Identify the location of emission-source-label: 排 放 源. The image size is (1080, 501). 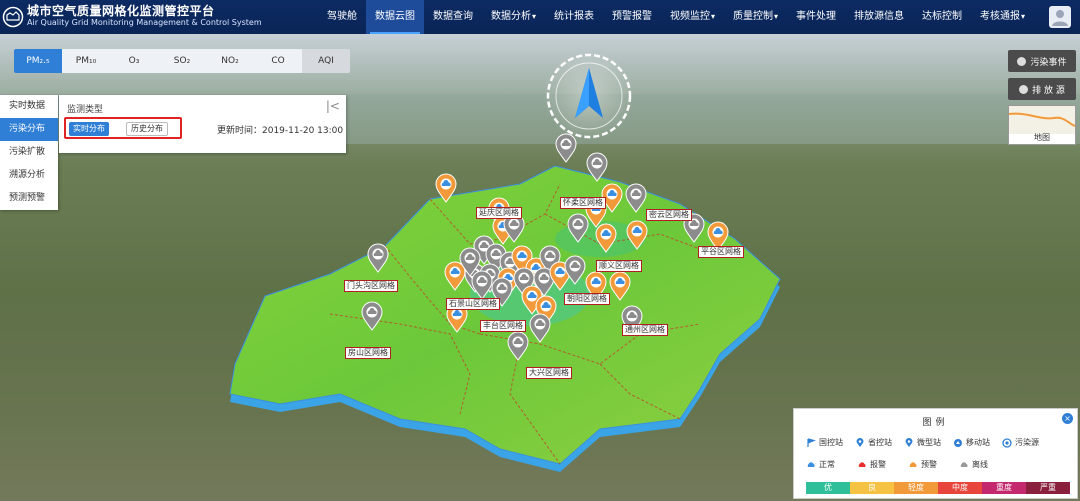
(1048, 90).